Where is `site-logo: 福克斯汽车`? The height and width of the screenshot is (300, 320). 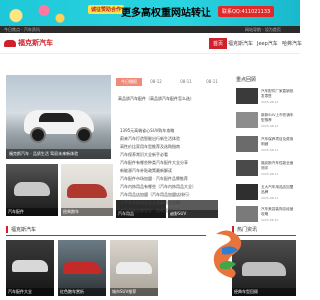
site-logo: 福克斯汽车 is located at coordinates (28, 43).